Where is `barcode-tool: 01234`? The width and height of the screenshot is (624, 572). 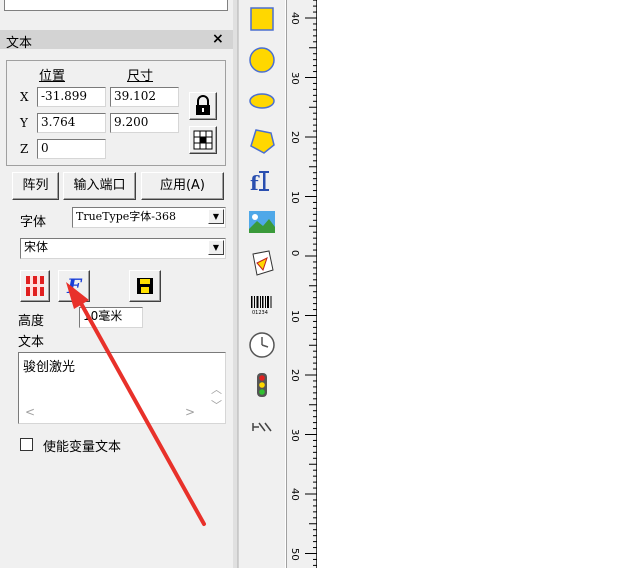
barcode-tool: 01234 is located at coordinates (262, 304).